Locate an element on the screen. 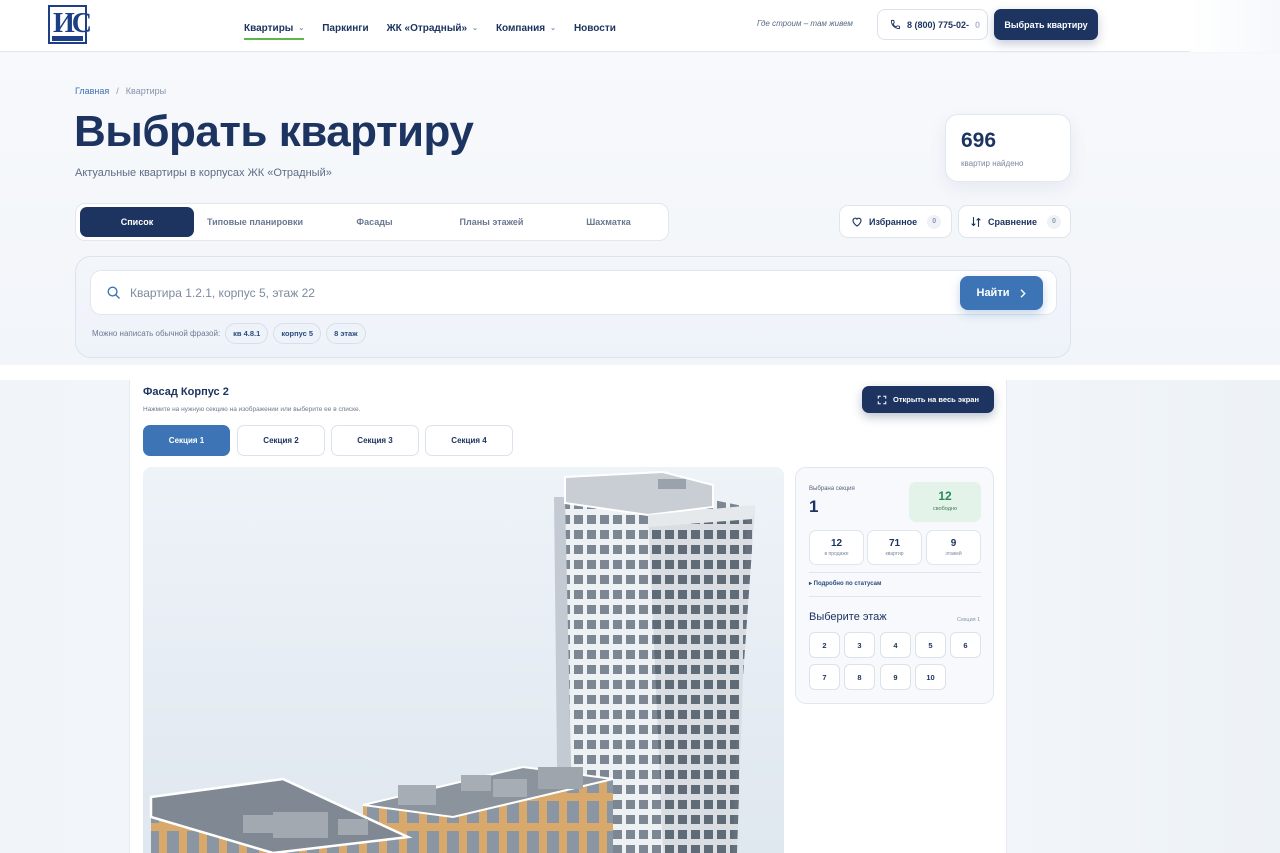 Image resolution: width=1280 pixels, height=853 pixels. search-button-label: Найти is located at coordinates (993, 293).